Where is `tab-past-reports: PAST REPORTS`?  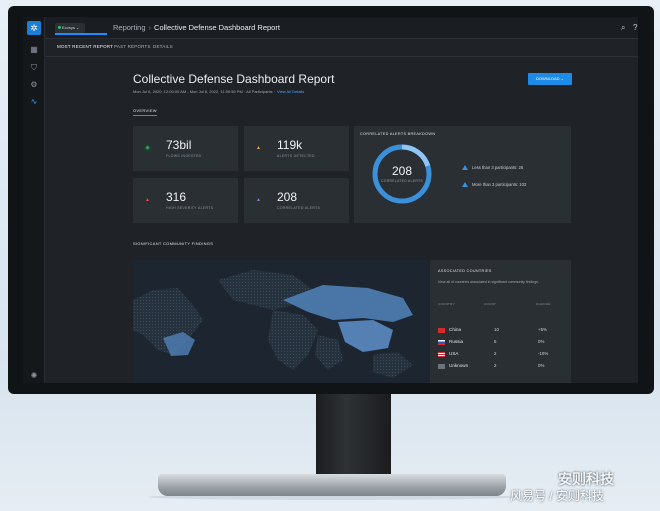 tab-past-reports: PAST REPORTS is located at coordinates (132, 46).